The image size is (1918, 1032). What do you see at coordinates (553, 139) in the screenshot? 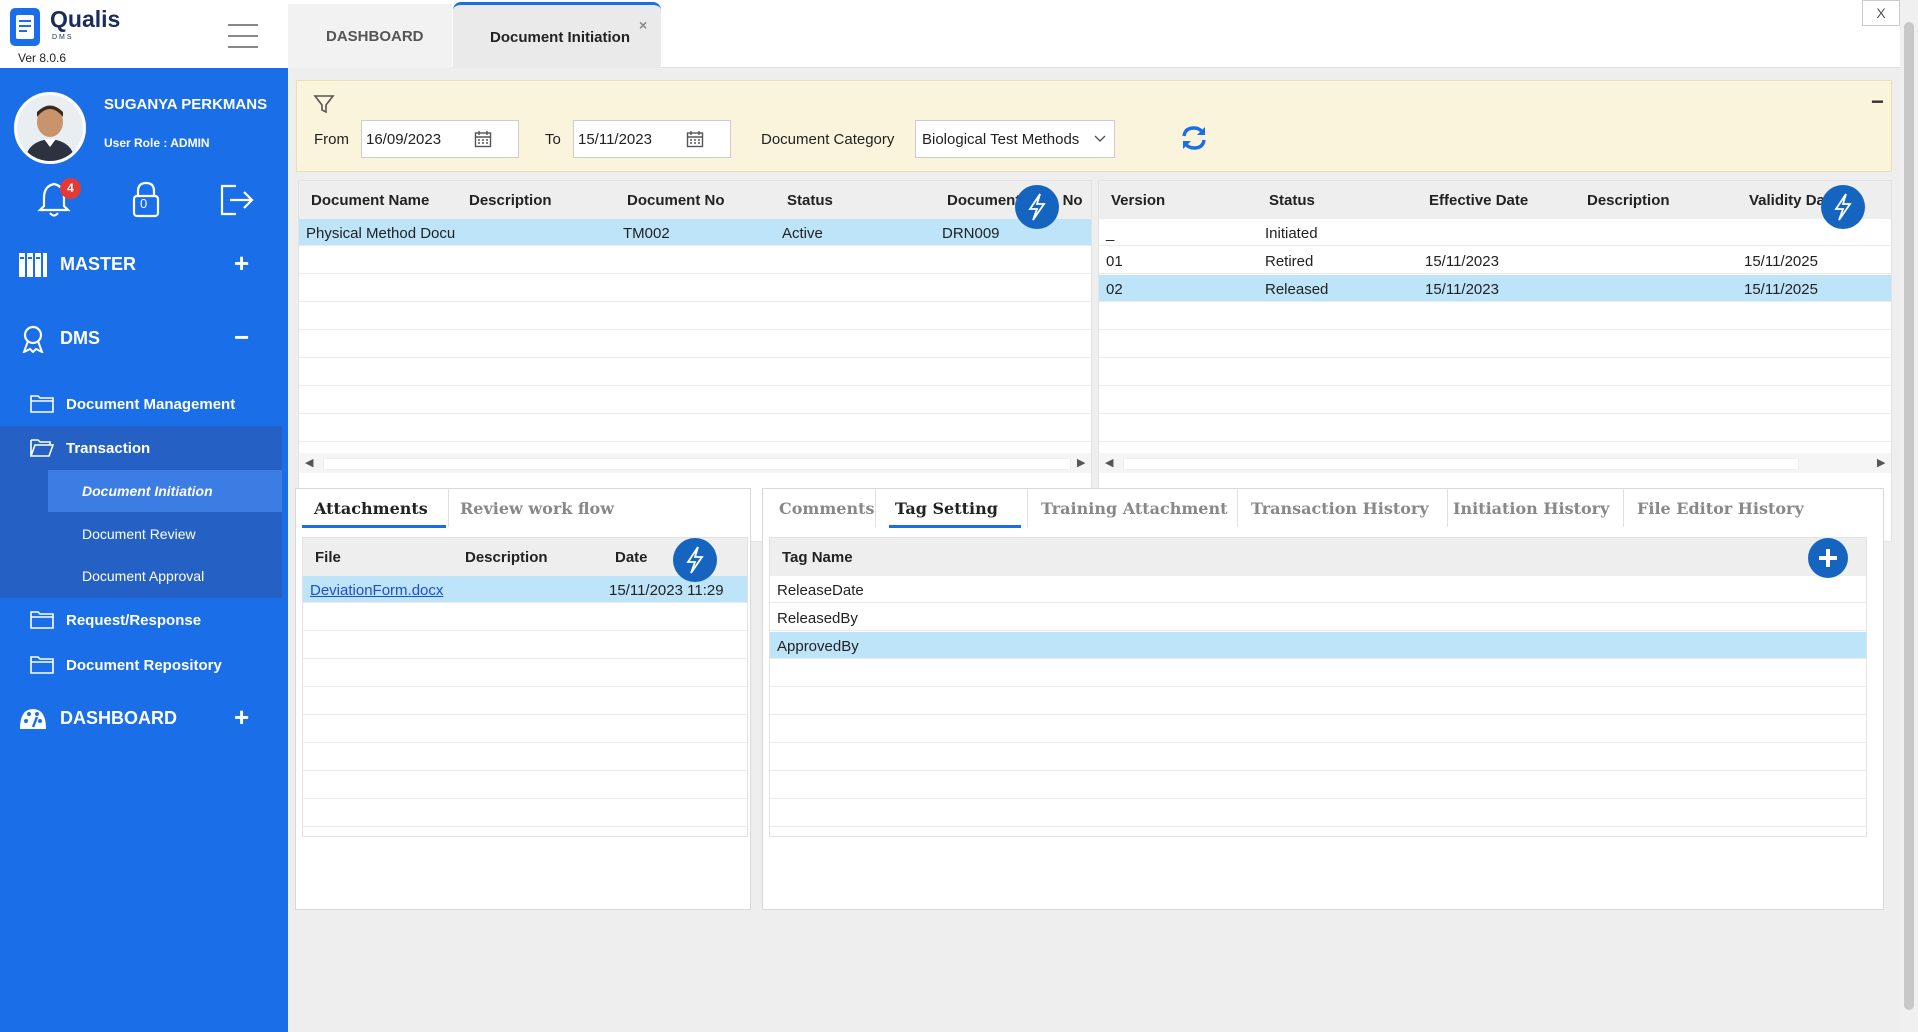
I see `to-label: To` at bounding box center [553, 139].